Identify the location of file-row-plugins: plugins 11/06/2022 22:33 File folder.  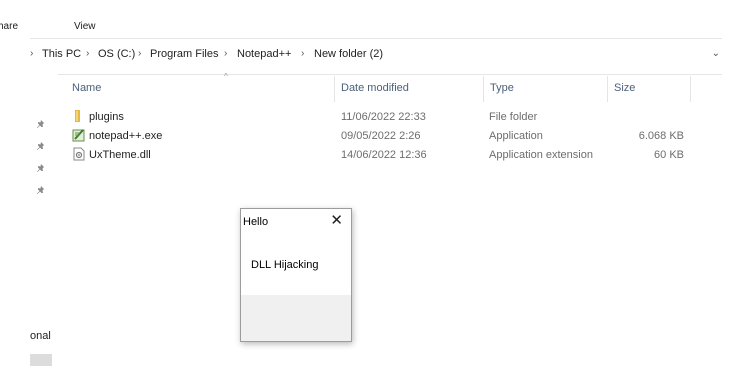
(383, 117).